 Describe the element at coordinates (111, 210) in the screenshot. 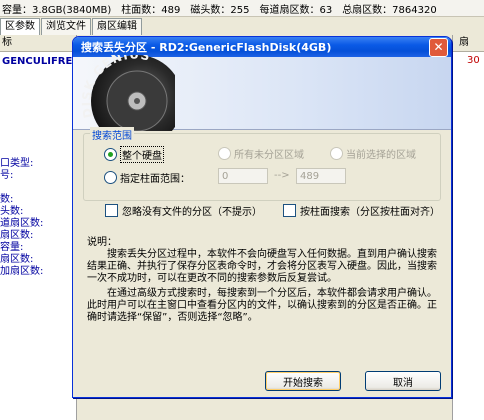

I see `check-ignore-empty-box` at that location.